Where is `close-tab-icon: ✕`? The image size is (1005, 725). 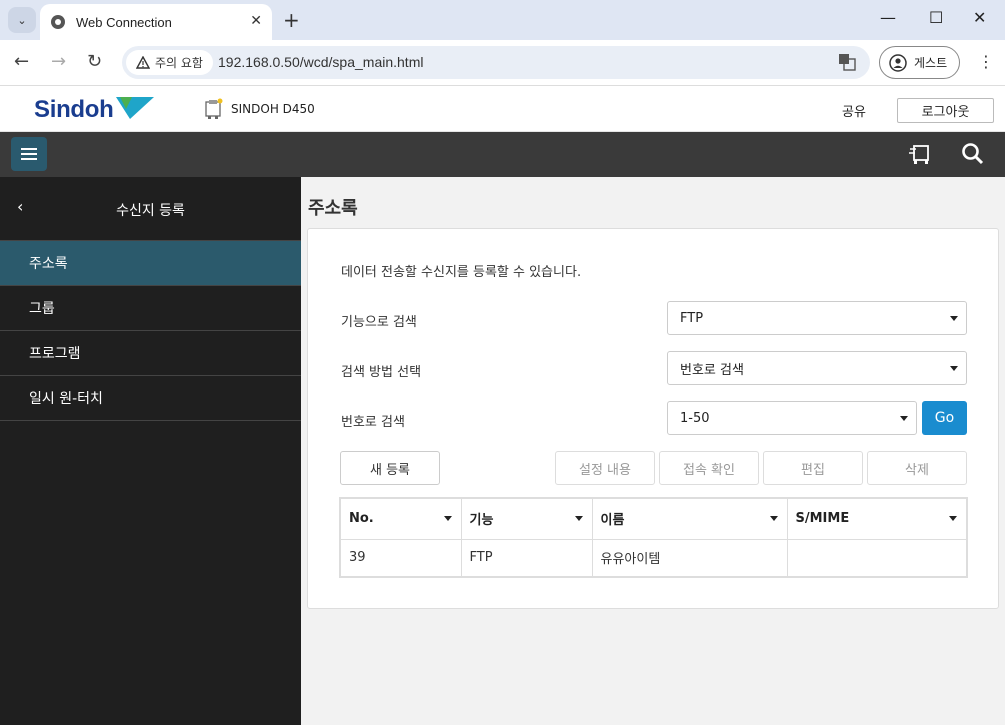
close-tab-icon: ✕ is located at coordinates (256, 21).